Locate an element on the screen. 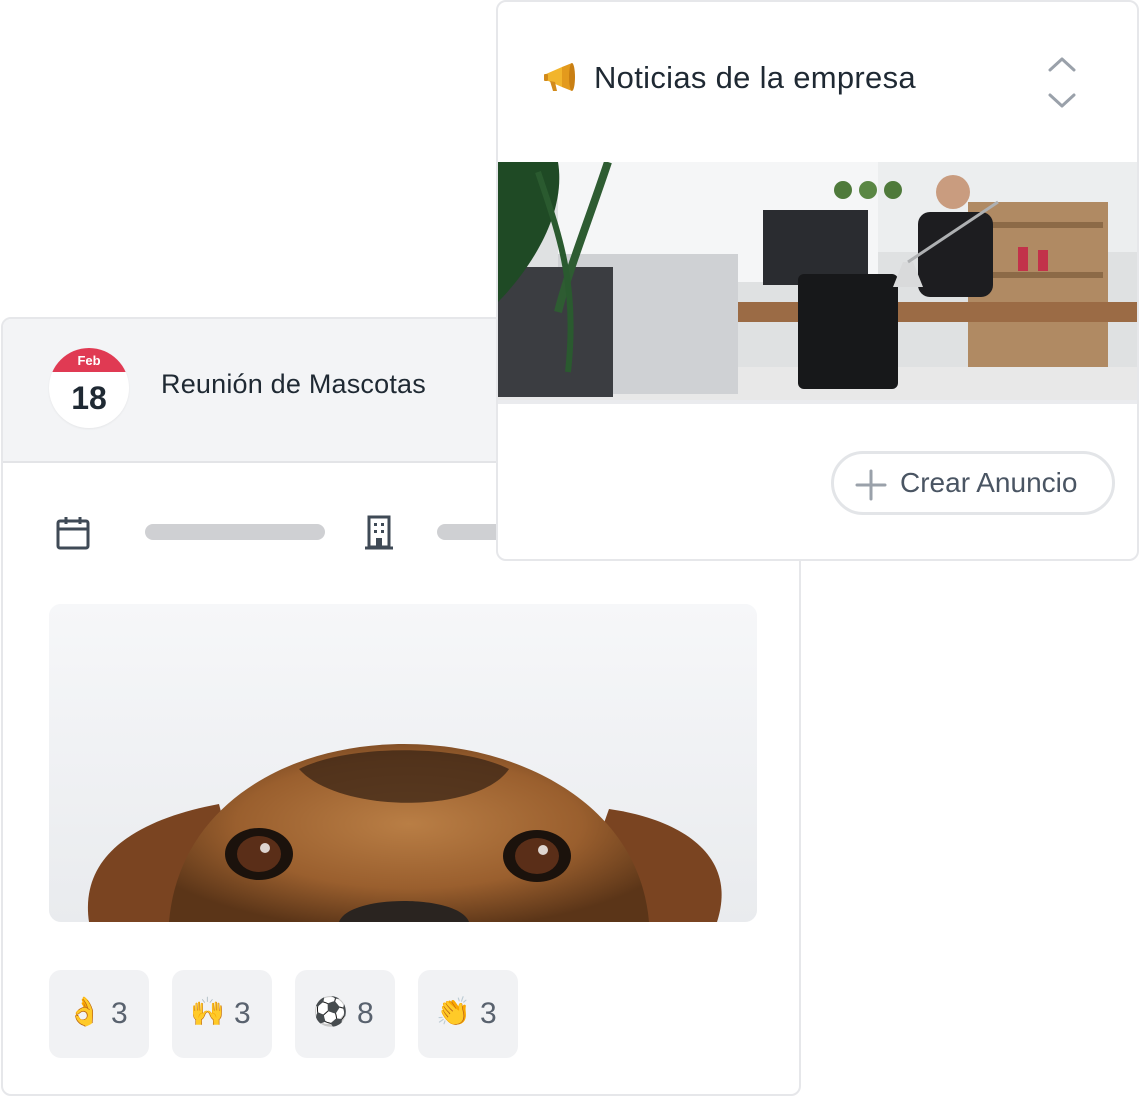 Image resolution: width=1140 pixels, height=1098 pixels. clapping-hands-icon: 👏 is located at coordinates (453, 1011).